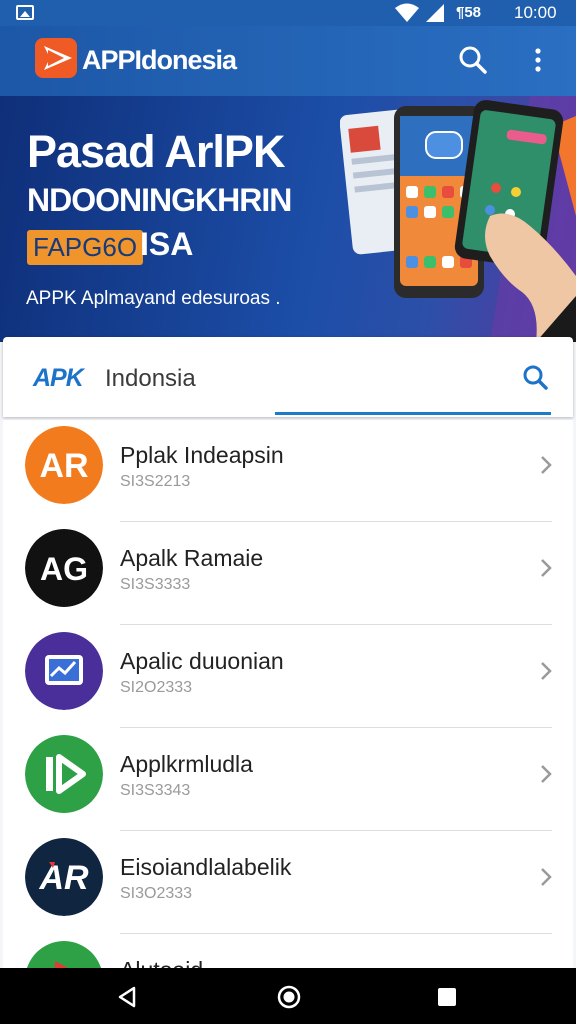 The width and height of the screenshot is (576, 1024). I want to click on app-id: SI3S3343, so click(155, 790).